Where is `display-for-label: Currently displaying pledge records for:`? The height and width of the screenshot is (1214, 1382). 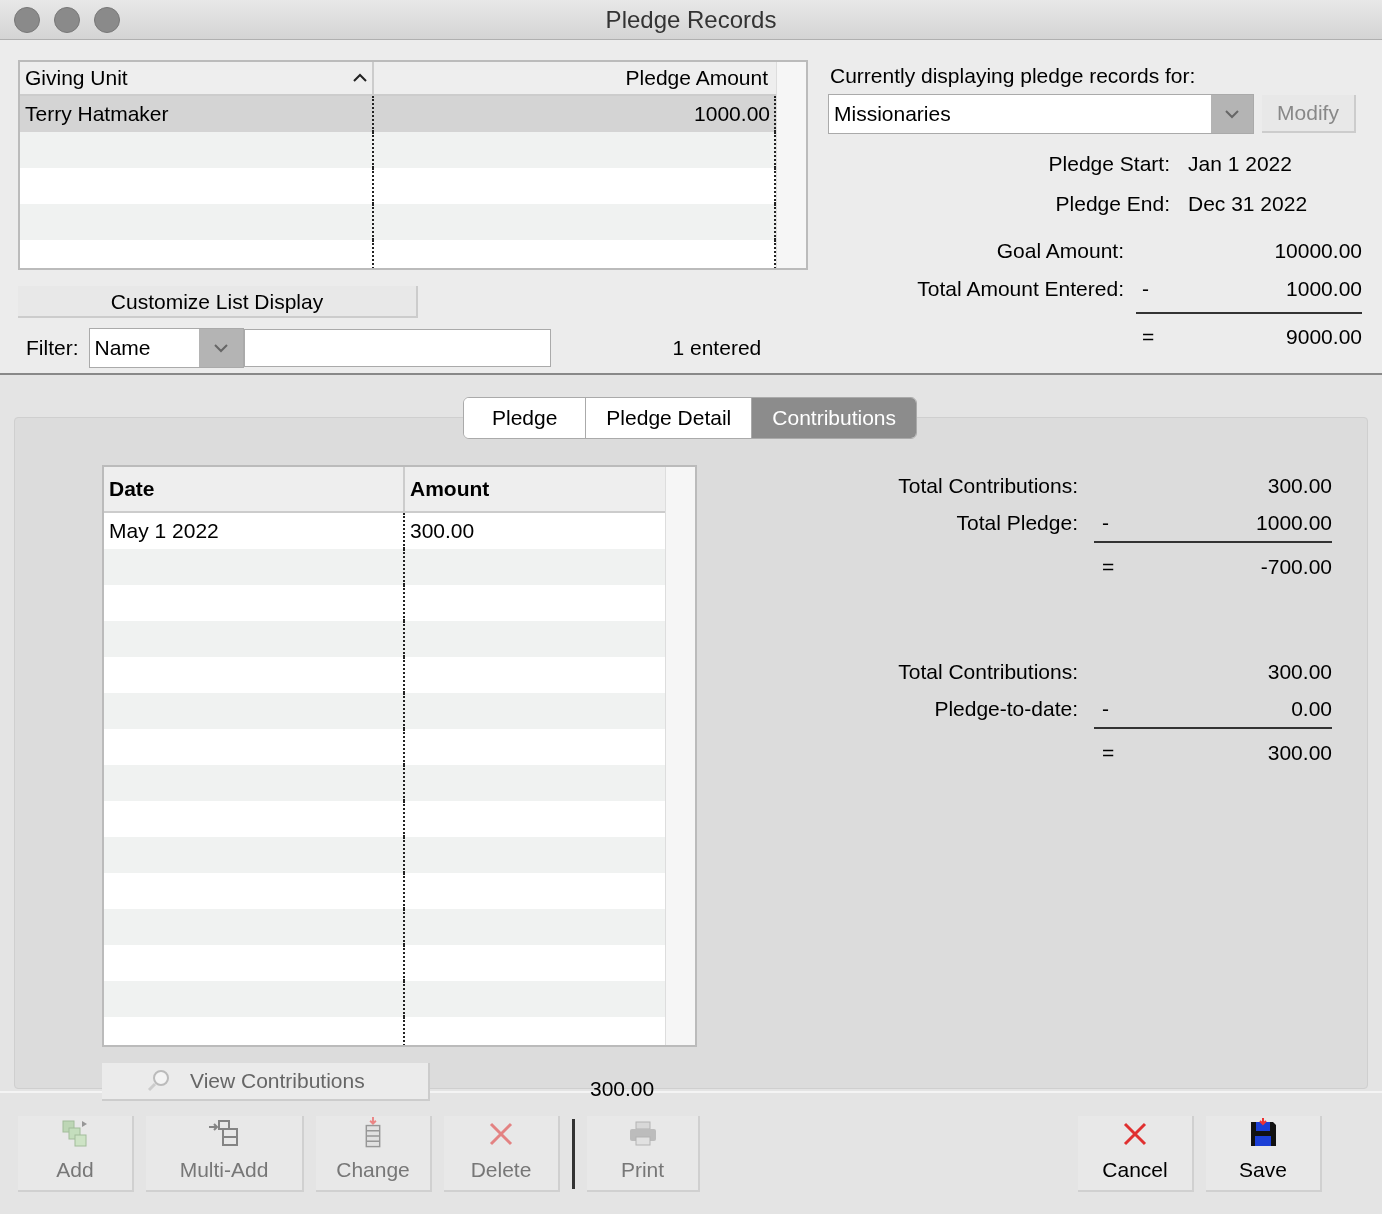 display-for-label: Currently displaying pledge records for: is located at coordinates (1013, 76).